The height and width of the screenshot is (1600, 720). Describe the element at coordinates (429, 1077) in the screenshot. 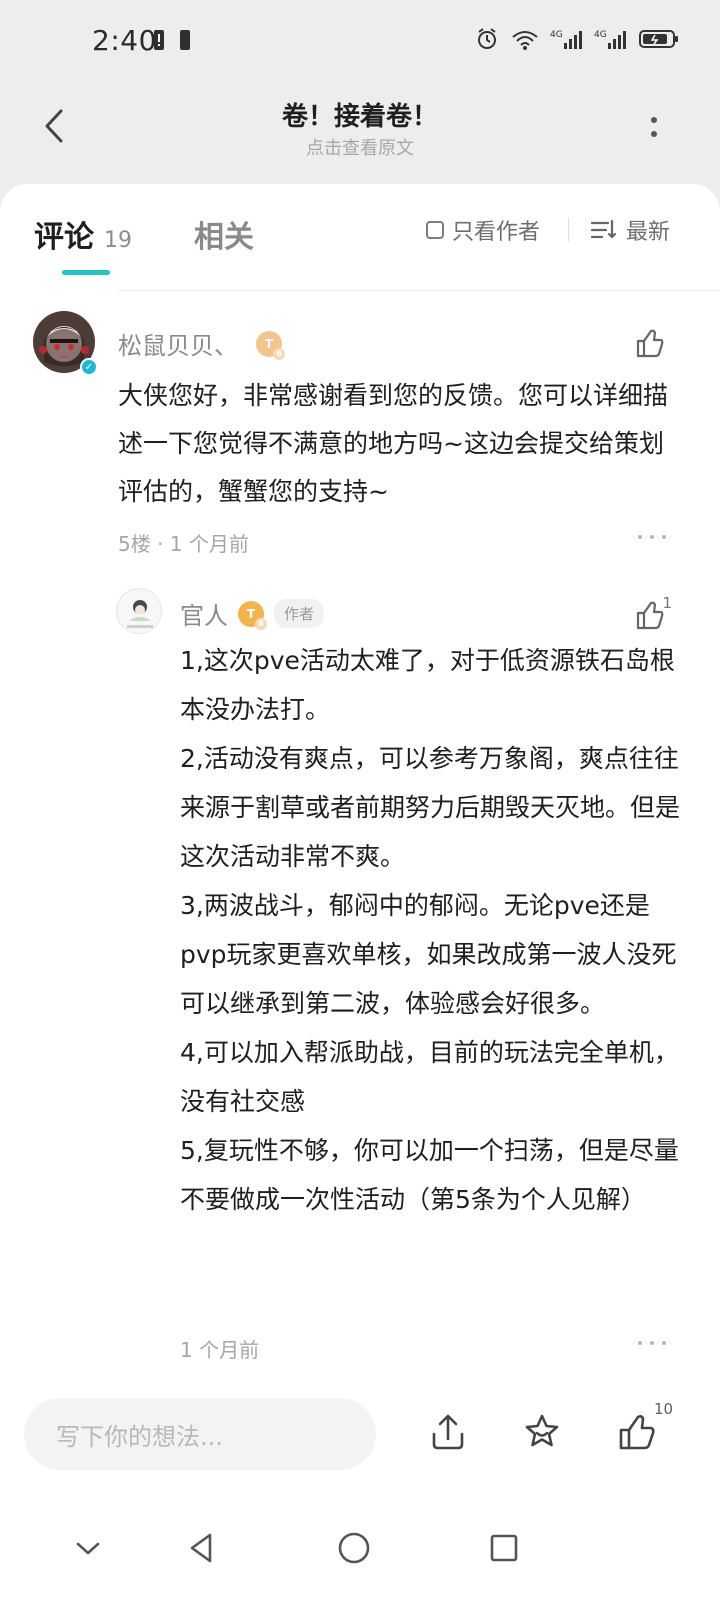

I see `reply-paragraph: 4,可以加入帮派助战，目前的玩法完全单机，没有社交感` at that location.